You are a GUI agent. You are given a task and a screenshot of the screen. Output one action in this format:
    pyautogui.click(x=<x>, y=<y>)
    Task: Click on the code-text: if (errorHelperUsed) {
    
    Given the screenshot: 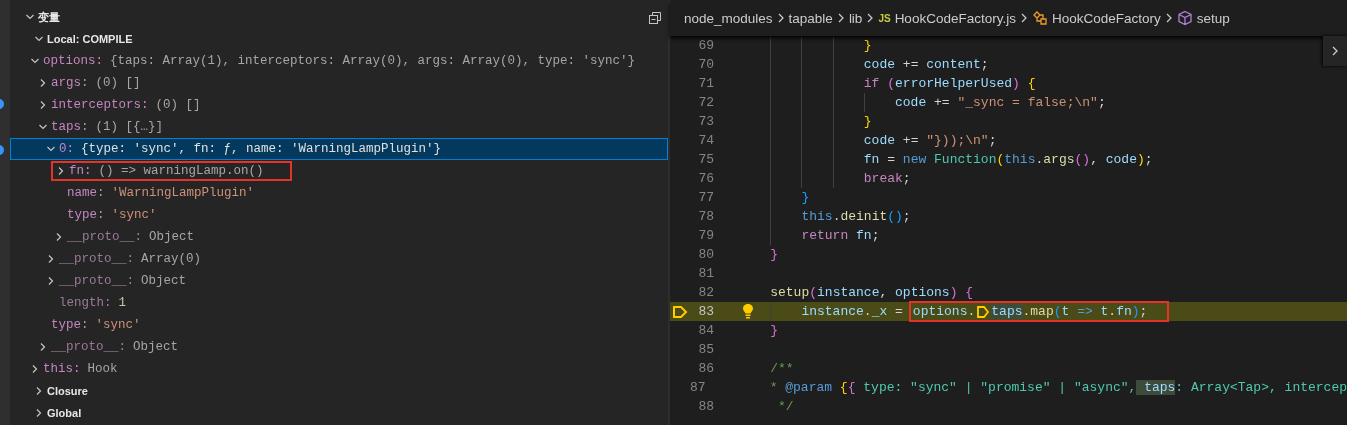 What is the action you would take?
    pyautogui.click(x=949, y=83)
    